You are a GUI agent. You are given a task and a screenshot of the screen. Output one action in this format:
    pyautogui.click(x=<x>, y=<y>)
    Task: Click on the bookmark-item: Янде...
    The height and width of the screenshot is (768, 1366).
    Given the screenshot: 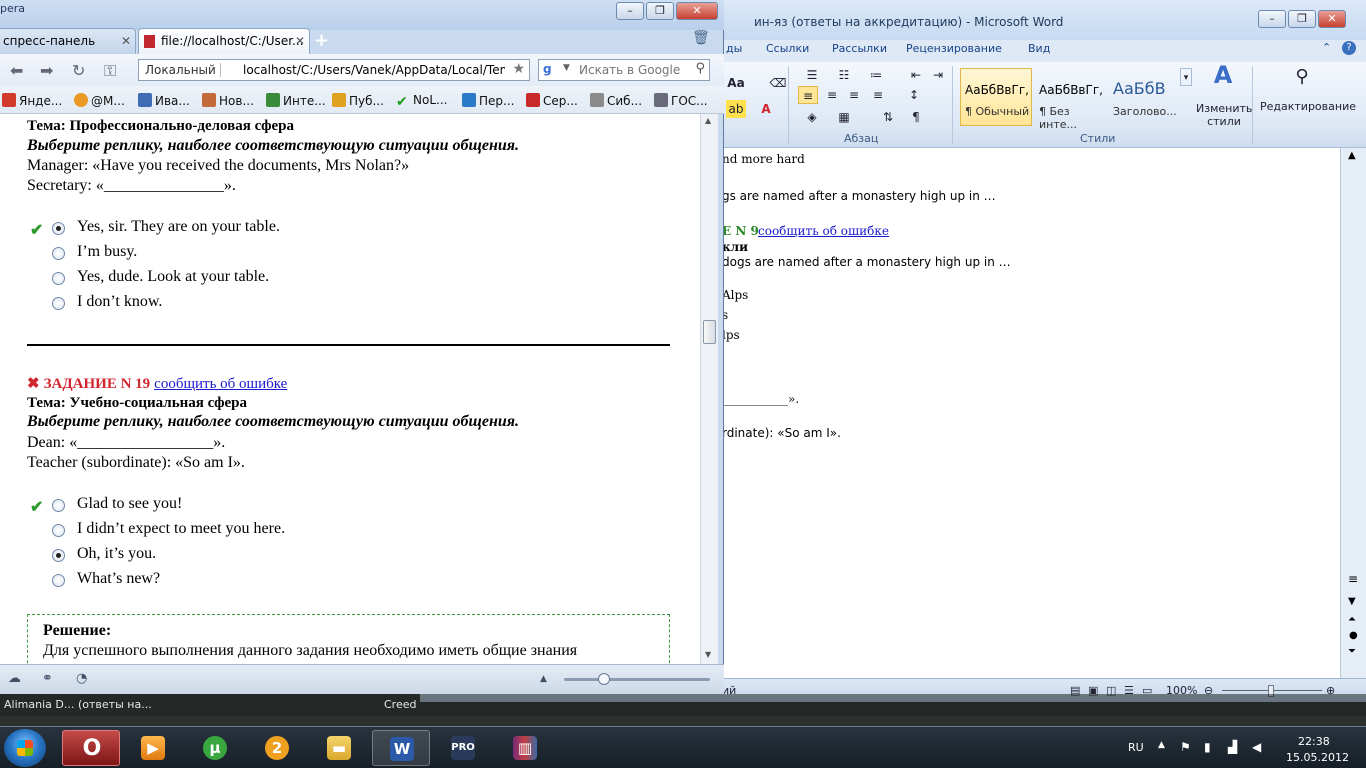 What is the action you would take?
    pyautogui.click(x=32, y=100)
    